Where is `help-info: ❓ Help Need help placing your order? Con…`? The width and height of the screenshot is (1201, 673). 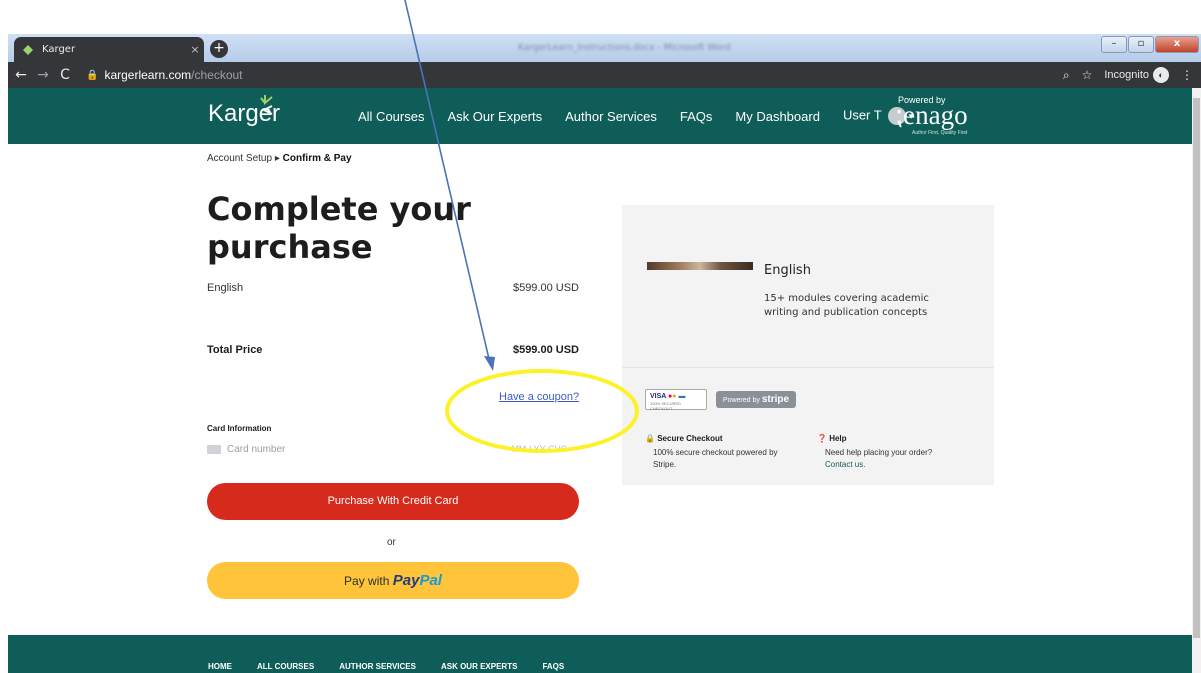 help-info: ❓ Help Need help placing your order? Con… is located at coordinates (892, 452).